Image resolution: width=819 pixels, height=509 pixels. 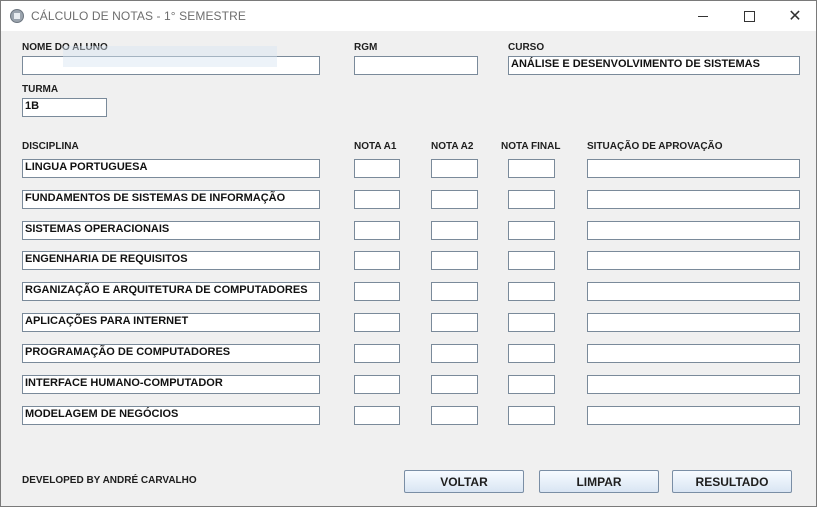 What do you see at coordinates (408, 16) in the screenshot?
I see `title-bar: CÁLCULO DE NOTAS - 1° SEMESTRE ✕` at bounding box center [408, 16].